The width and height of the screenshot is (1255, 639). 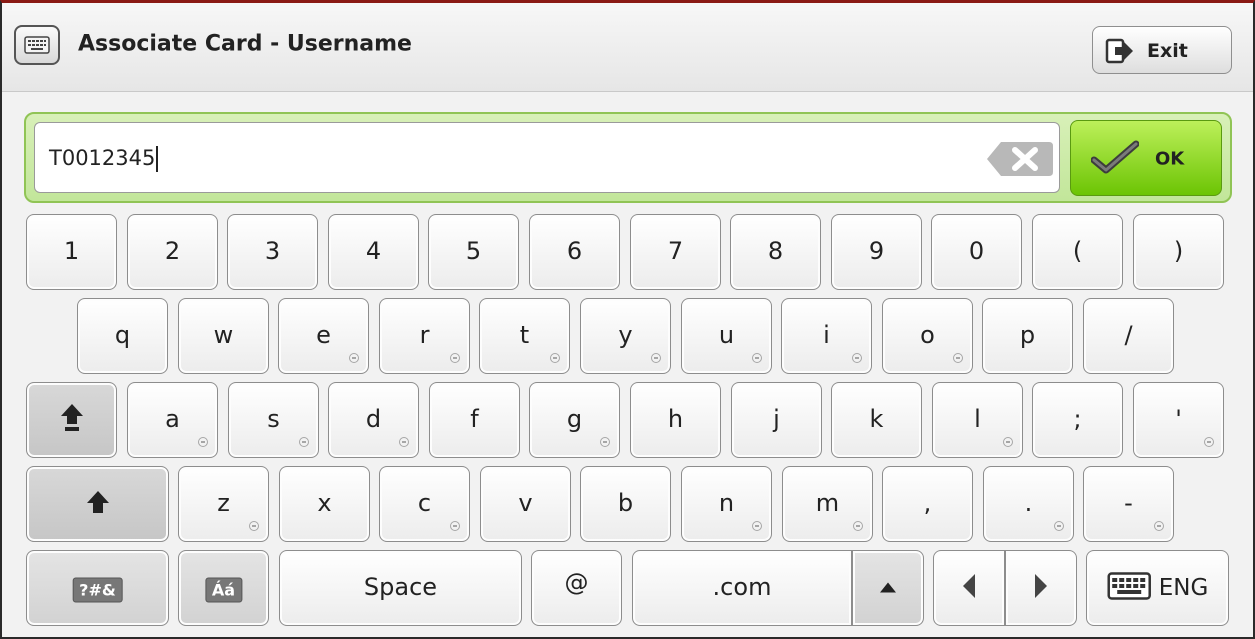 I want to click on key-3-2: c, so click(x=424, y=504).